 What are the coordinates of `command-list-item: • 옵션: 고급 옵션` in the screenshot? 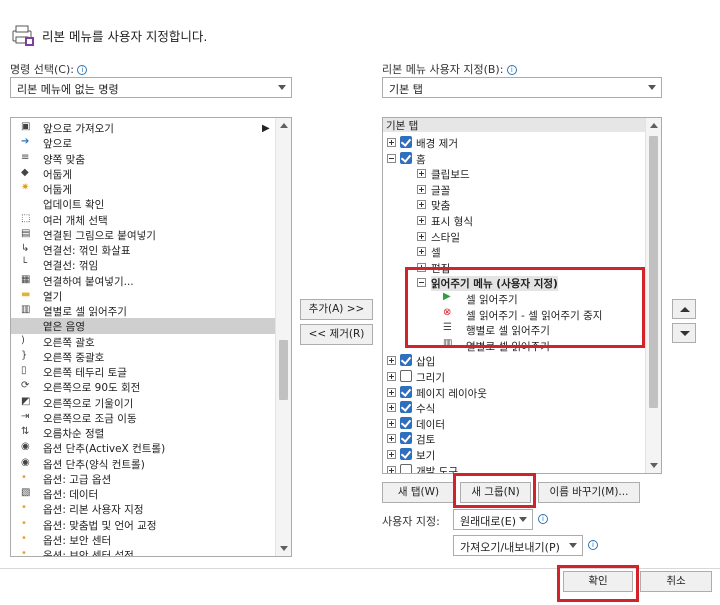 It's located at (143, 479).